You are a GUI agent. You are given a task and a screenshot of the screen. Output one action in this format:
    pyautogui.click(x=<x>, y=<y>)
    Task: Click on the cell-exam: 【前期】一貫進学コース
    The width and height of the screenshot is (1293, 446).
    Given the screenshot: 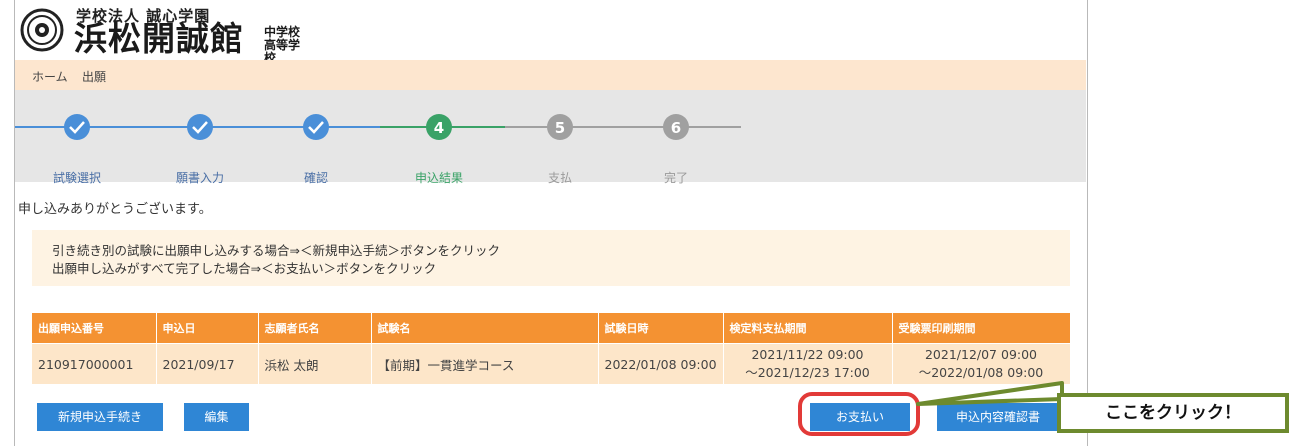 What is the action you would take?
    pyautogui.click(x=485, y=363)
    